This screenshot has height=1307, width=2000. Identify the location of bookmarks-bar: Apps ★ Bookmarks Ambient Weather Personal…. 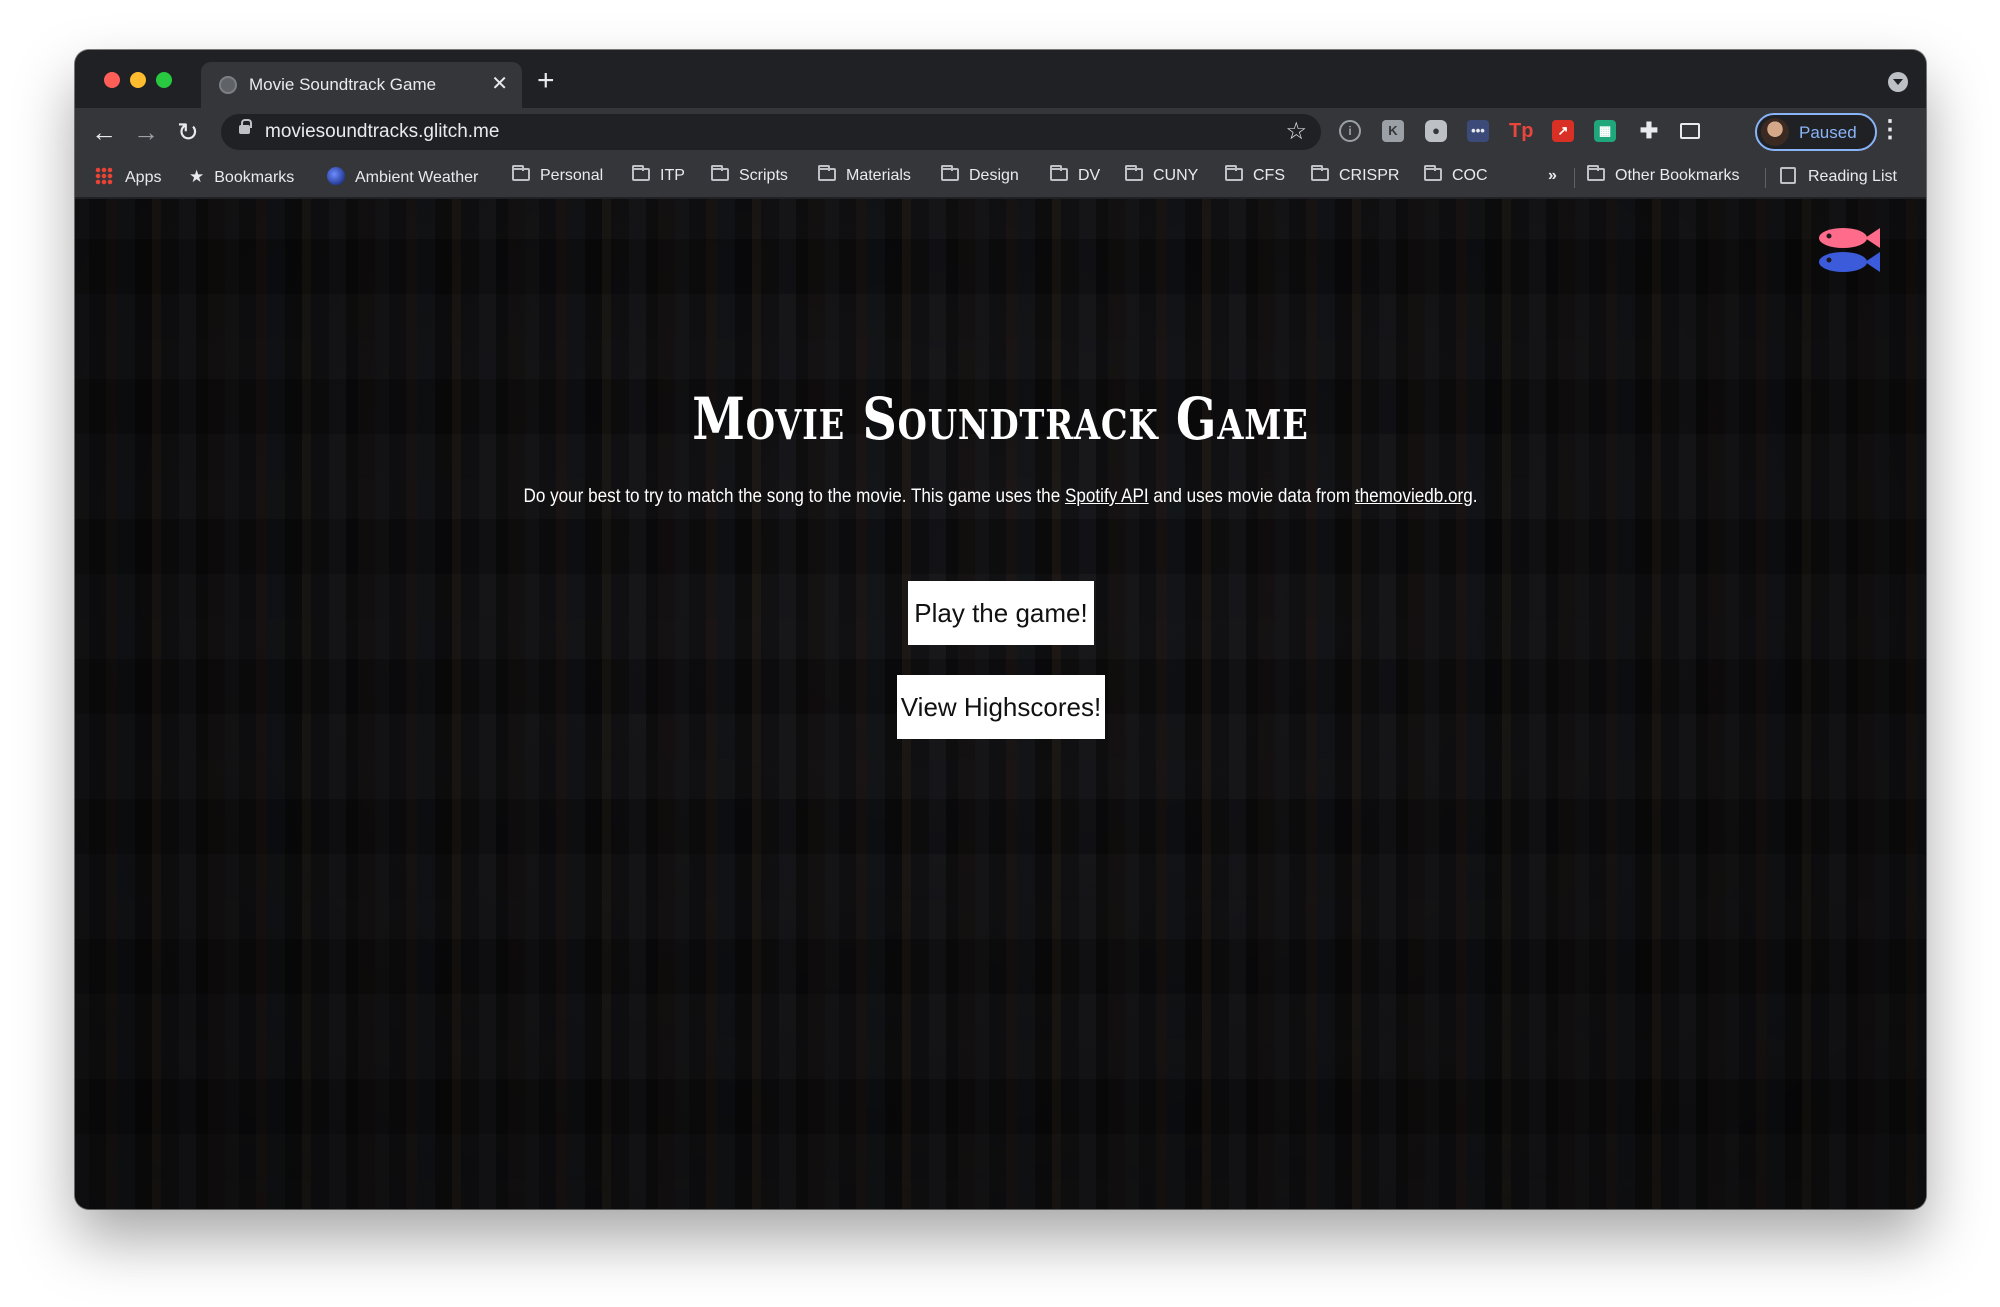
(1000, 177).